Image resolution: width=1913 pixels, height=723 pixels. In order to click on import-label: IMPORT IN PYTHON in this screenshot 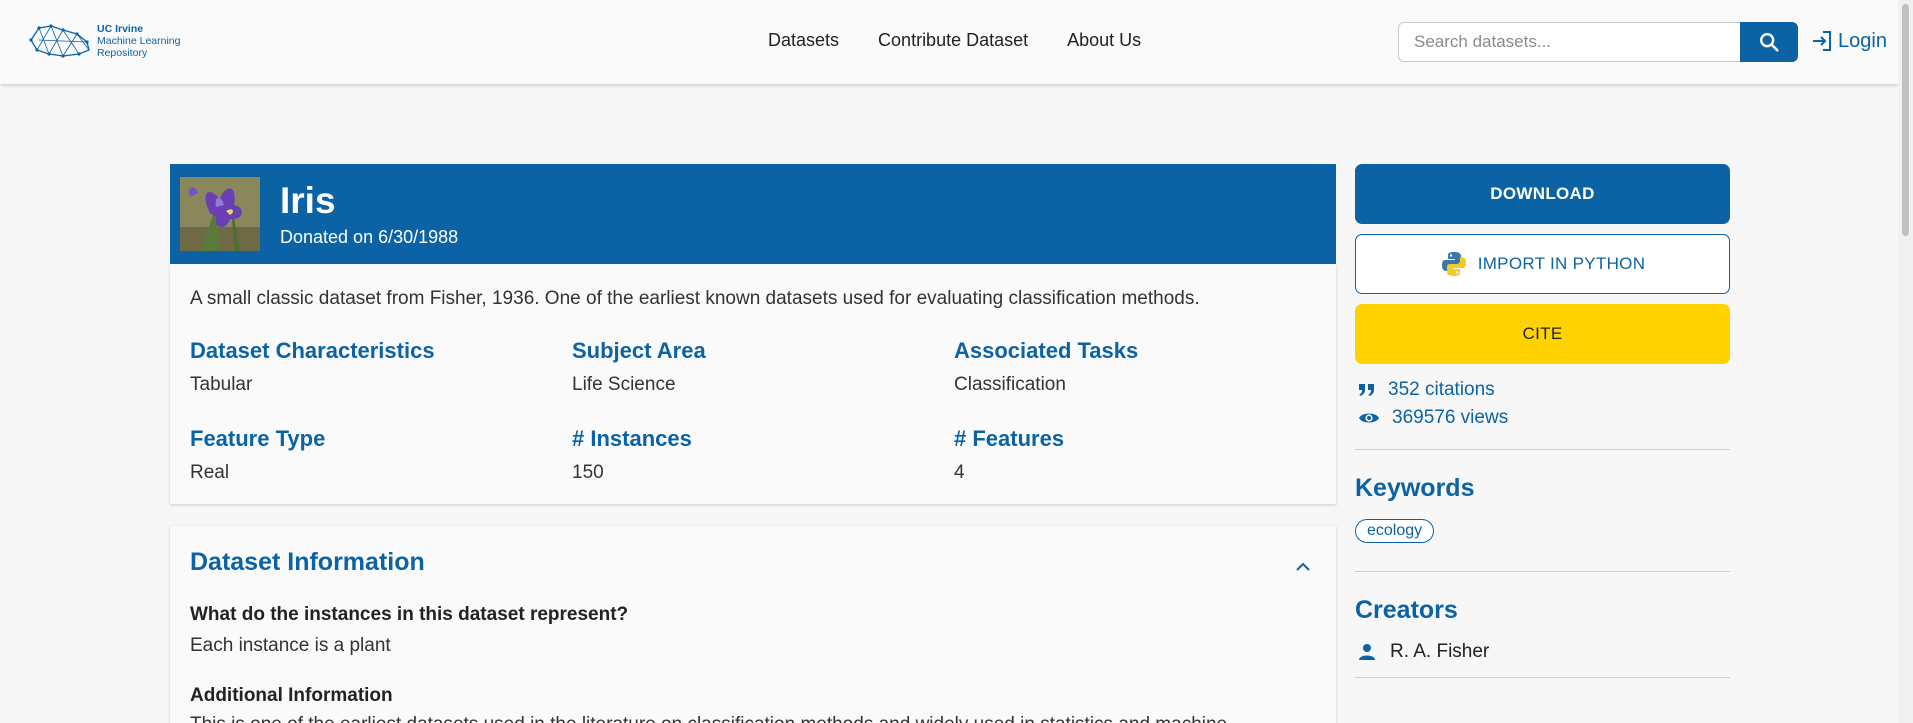, I will do `click(1561, 263)`.